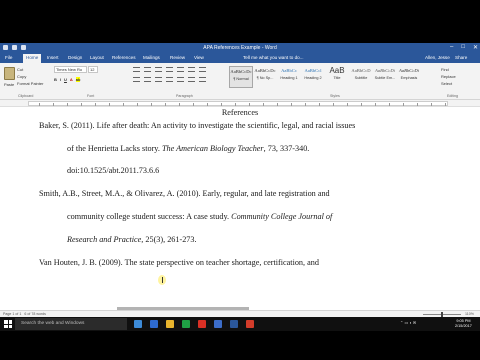  I want to click on highlight-icon: ab, so click(78, 79).